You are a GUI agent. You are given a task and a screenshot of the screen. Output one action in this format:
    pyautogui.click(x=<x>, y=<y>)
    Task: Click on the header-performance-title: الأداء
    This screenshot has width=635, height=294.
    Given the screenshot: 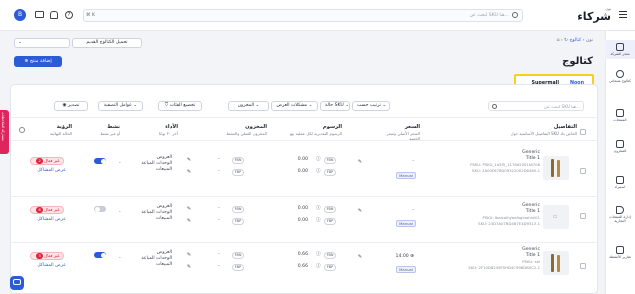 What is the action you would take?
    pyautogui.click(x=171, y=127)
    